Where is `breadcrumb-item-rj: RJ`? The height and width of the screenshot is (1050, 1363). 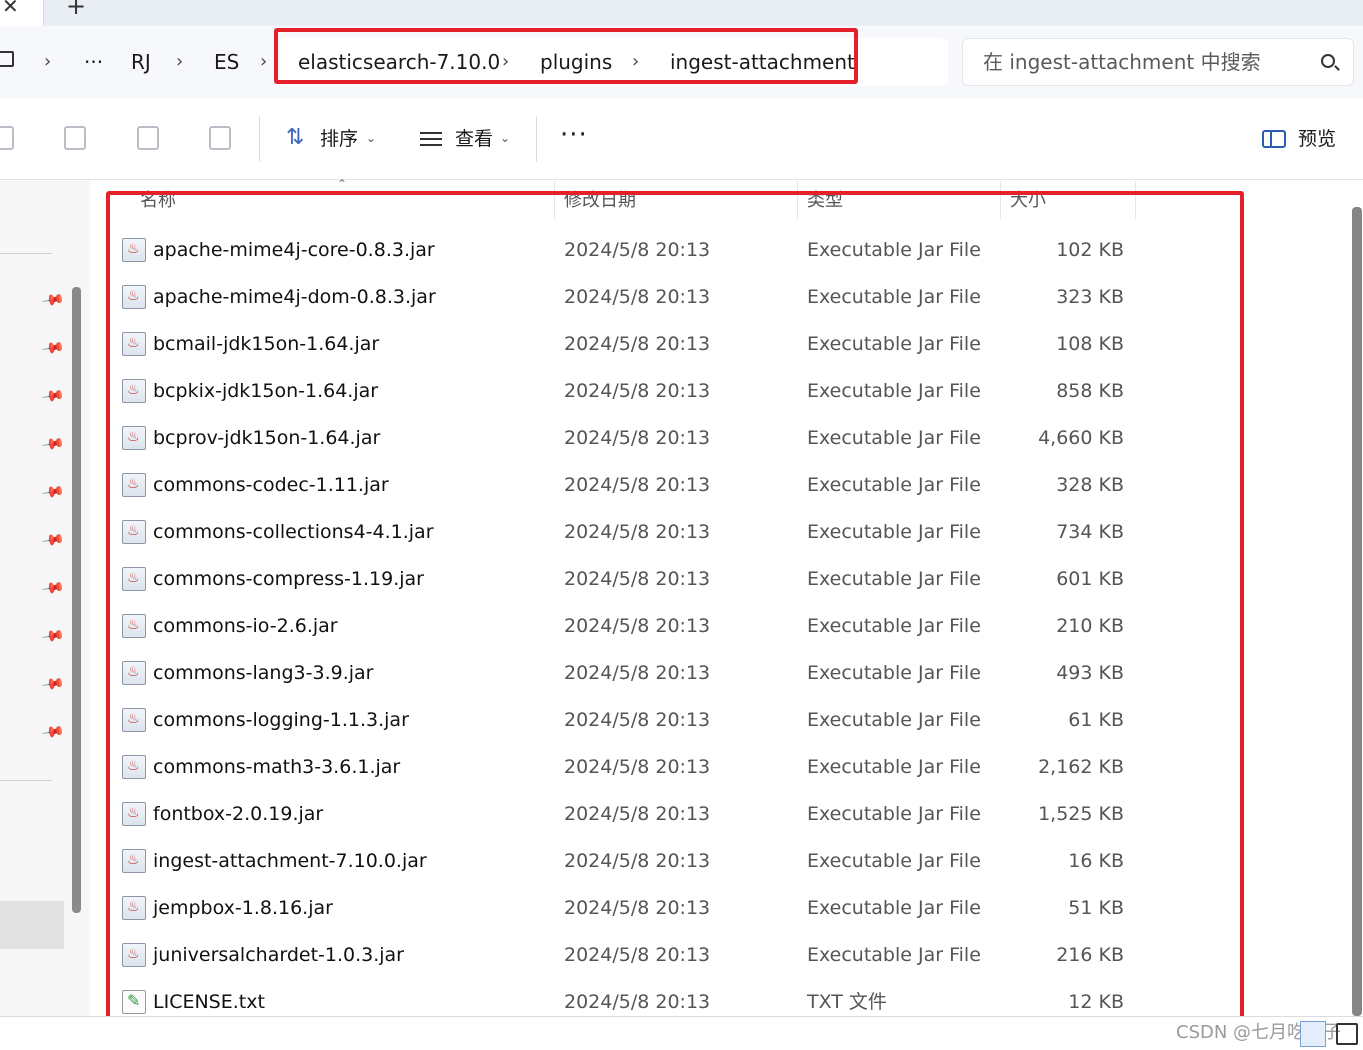 breadcrumb-item-rj: RJ is located at coordinates (141, 62).